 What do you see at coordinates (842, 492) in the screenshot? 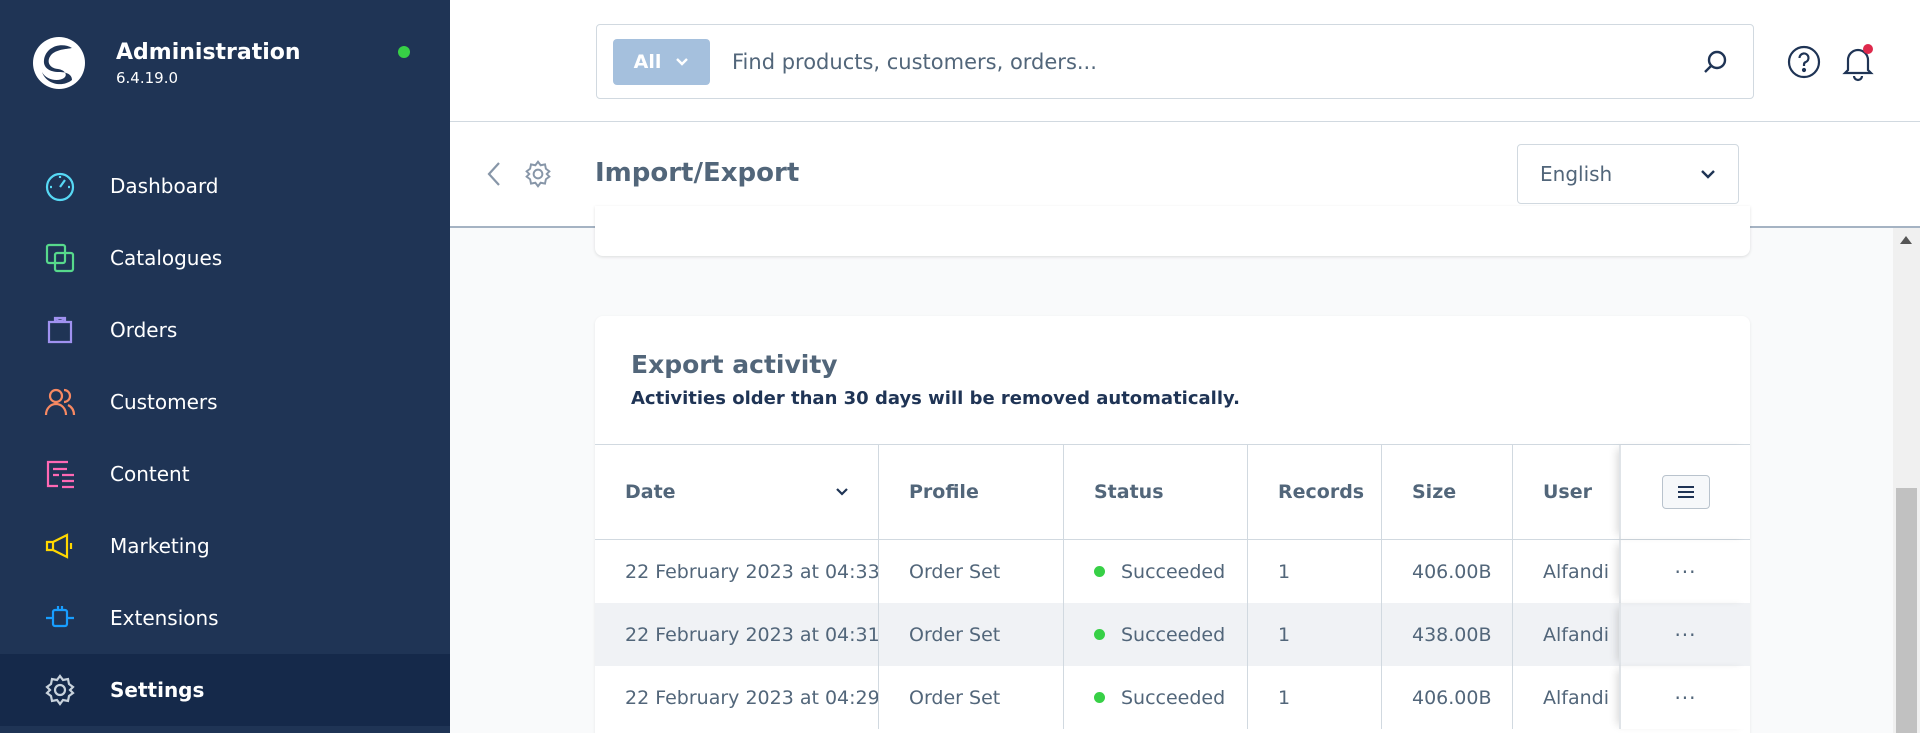
I see `sort-descending-icon` at bounding box center [842, 492].